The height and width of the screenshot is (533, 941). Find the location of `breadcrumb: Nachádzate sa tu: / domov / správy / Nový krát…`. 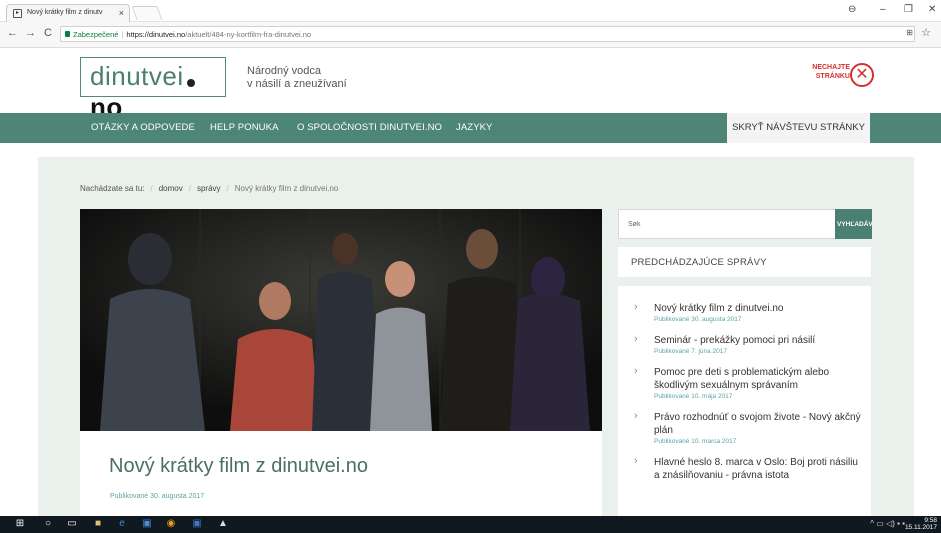

breadcrumb: Nachádzate sa tu: / domov / správy / Nový krát… is located at coordinates (209, 188).